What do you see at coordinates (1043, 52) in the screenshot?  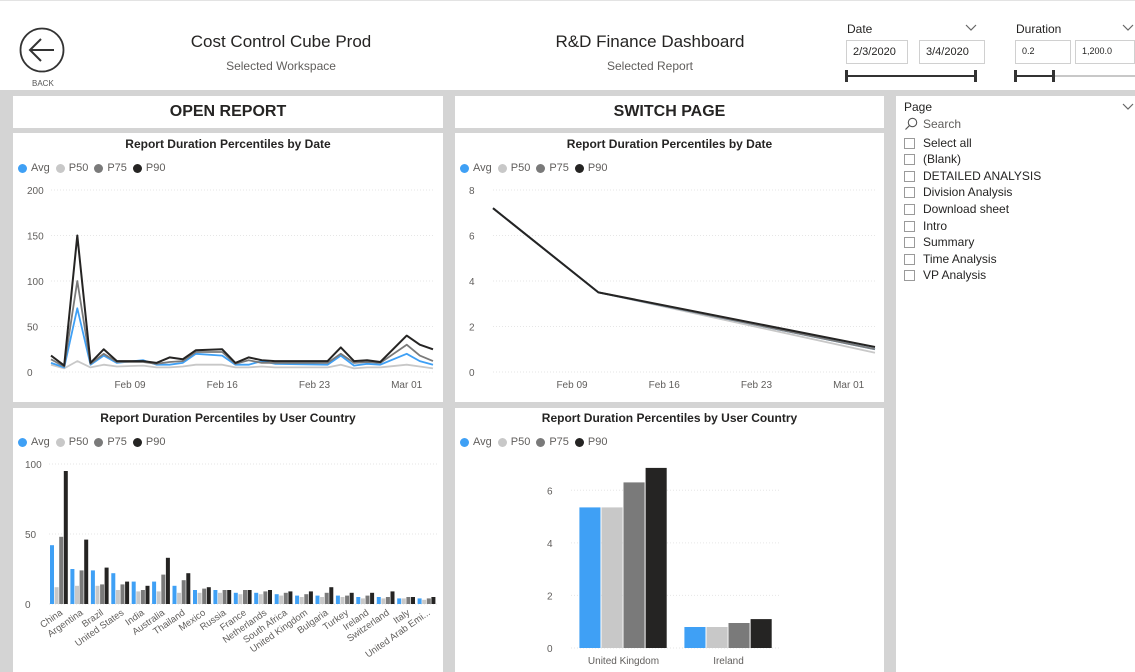 I see `duration-min-input: 0.2` at bounding box center [1043, 52].